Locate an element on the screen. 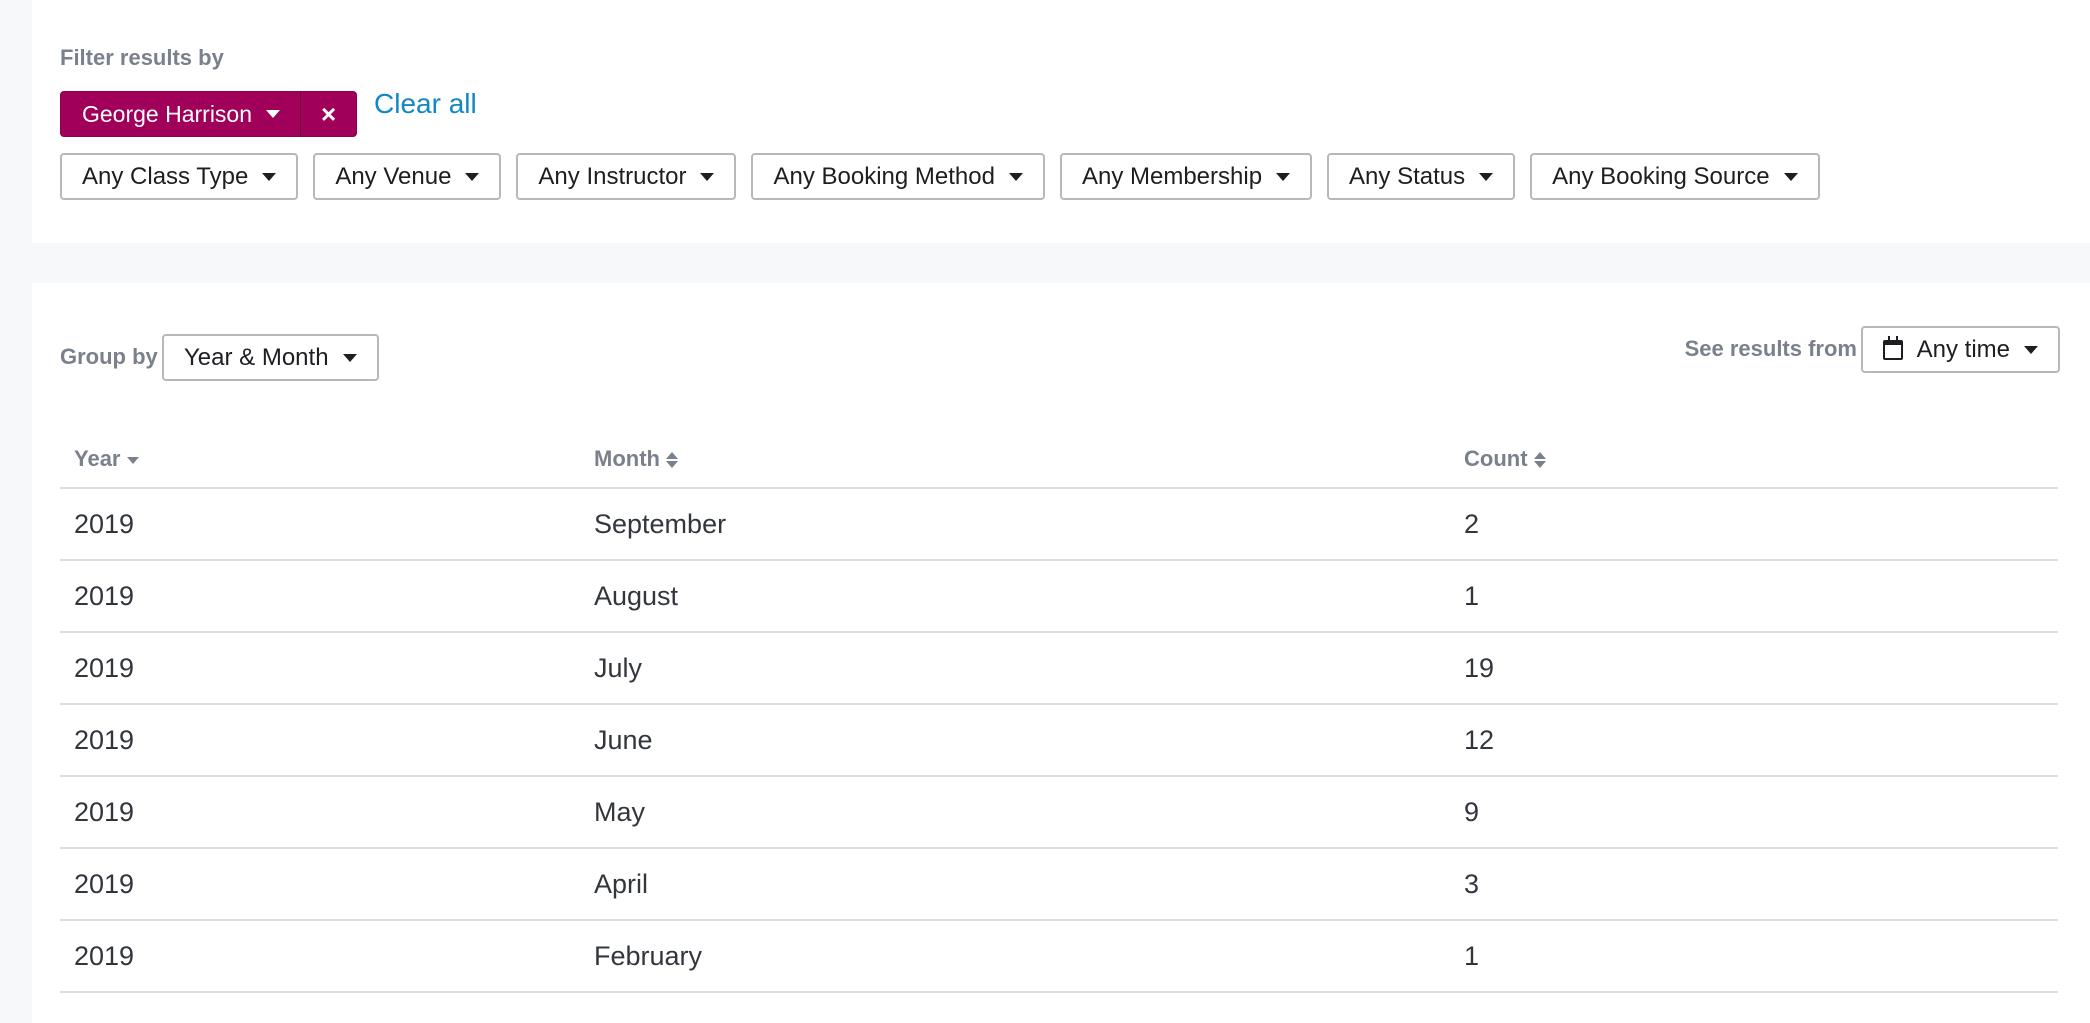  cell-month: April is located at coordinates (1015, 884).